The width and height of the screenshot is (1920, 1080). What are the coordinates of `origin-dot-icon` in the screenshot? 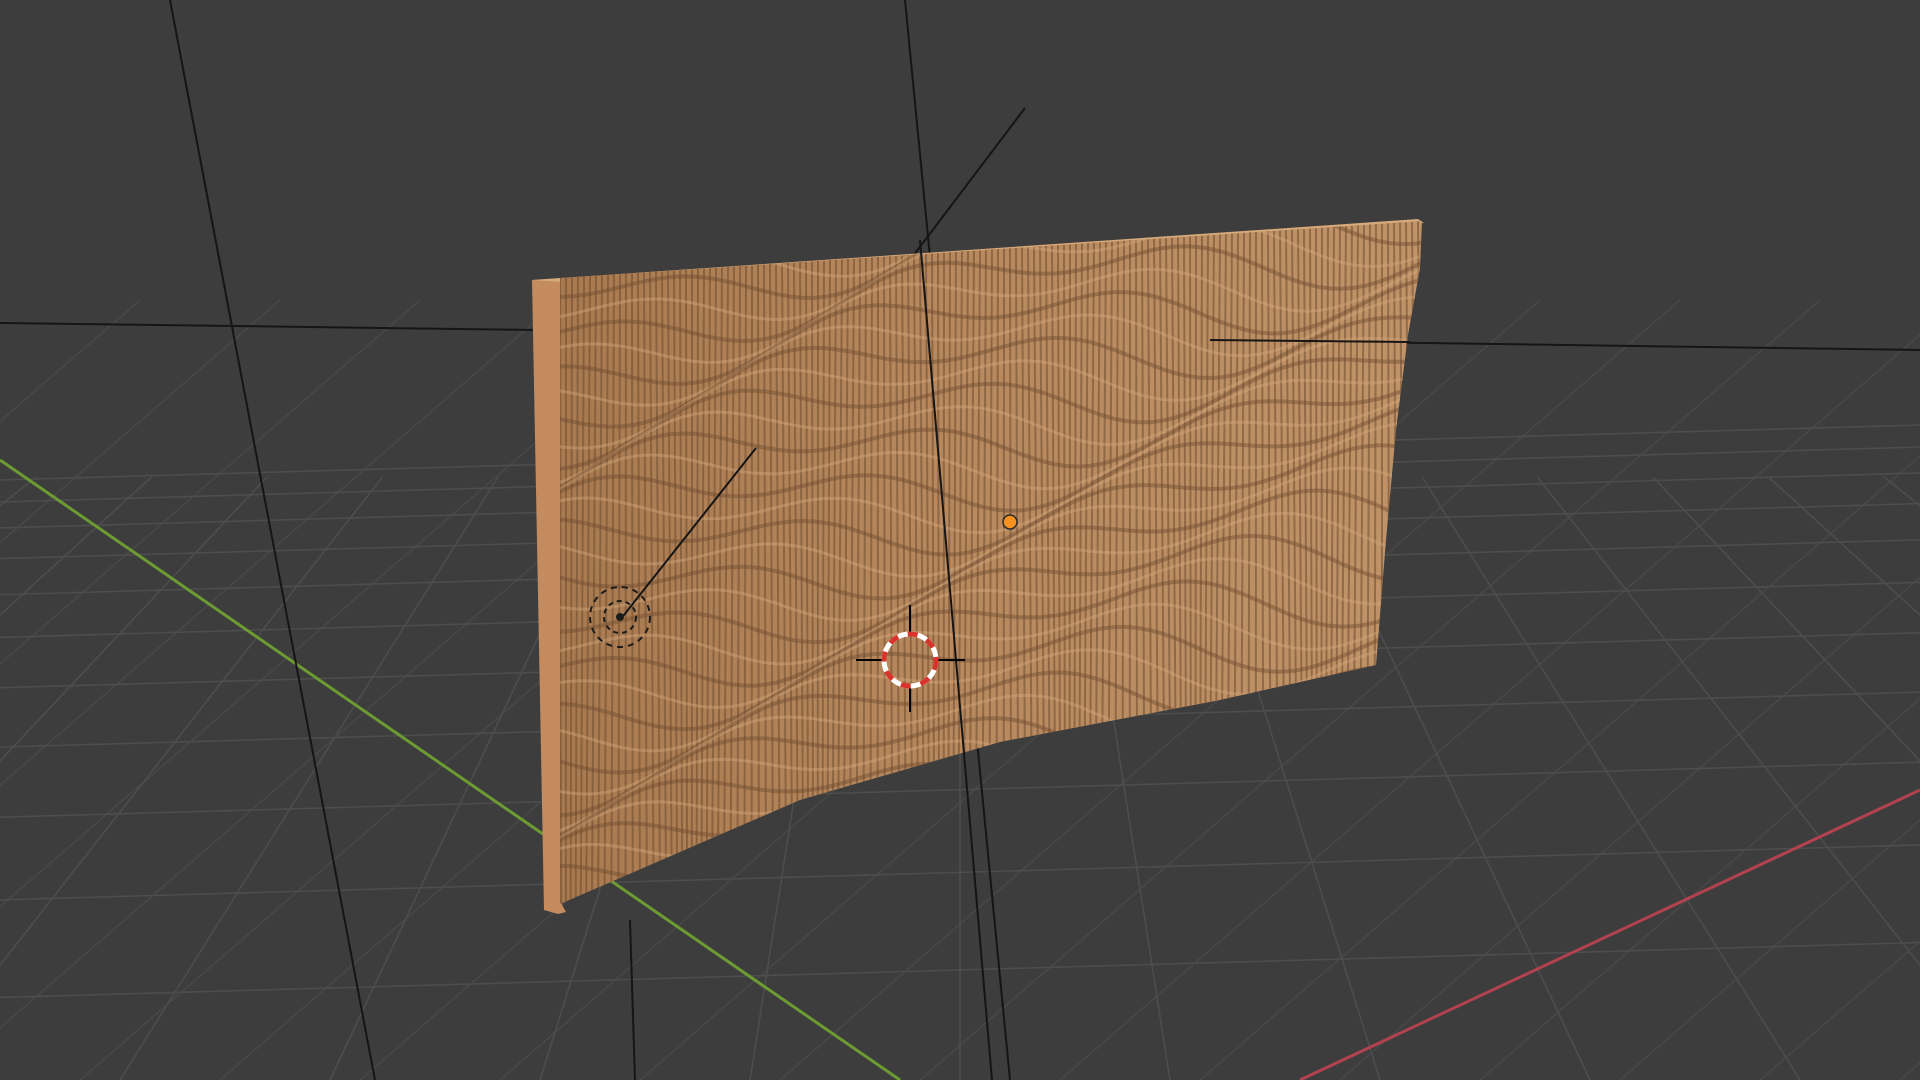 It's located at (1010, 522).